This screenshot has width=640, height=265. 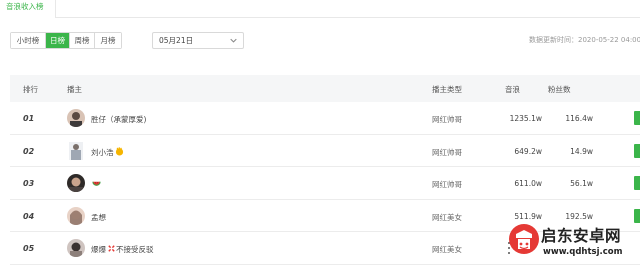 What do you see at coordinates (74, 89) in the screenshot?
I see `header-host: 播主` at bounding box center [74, 89].